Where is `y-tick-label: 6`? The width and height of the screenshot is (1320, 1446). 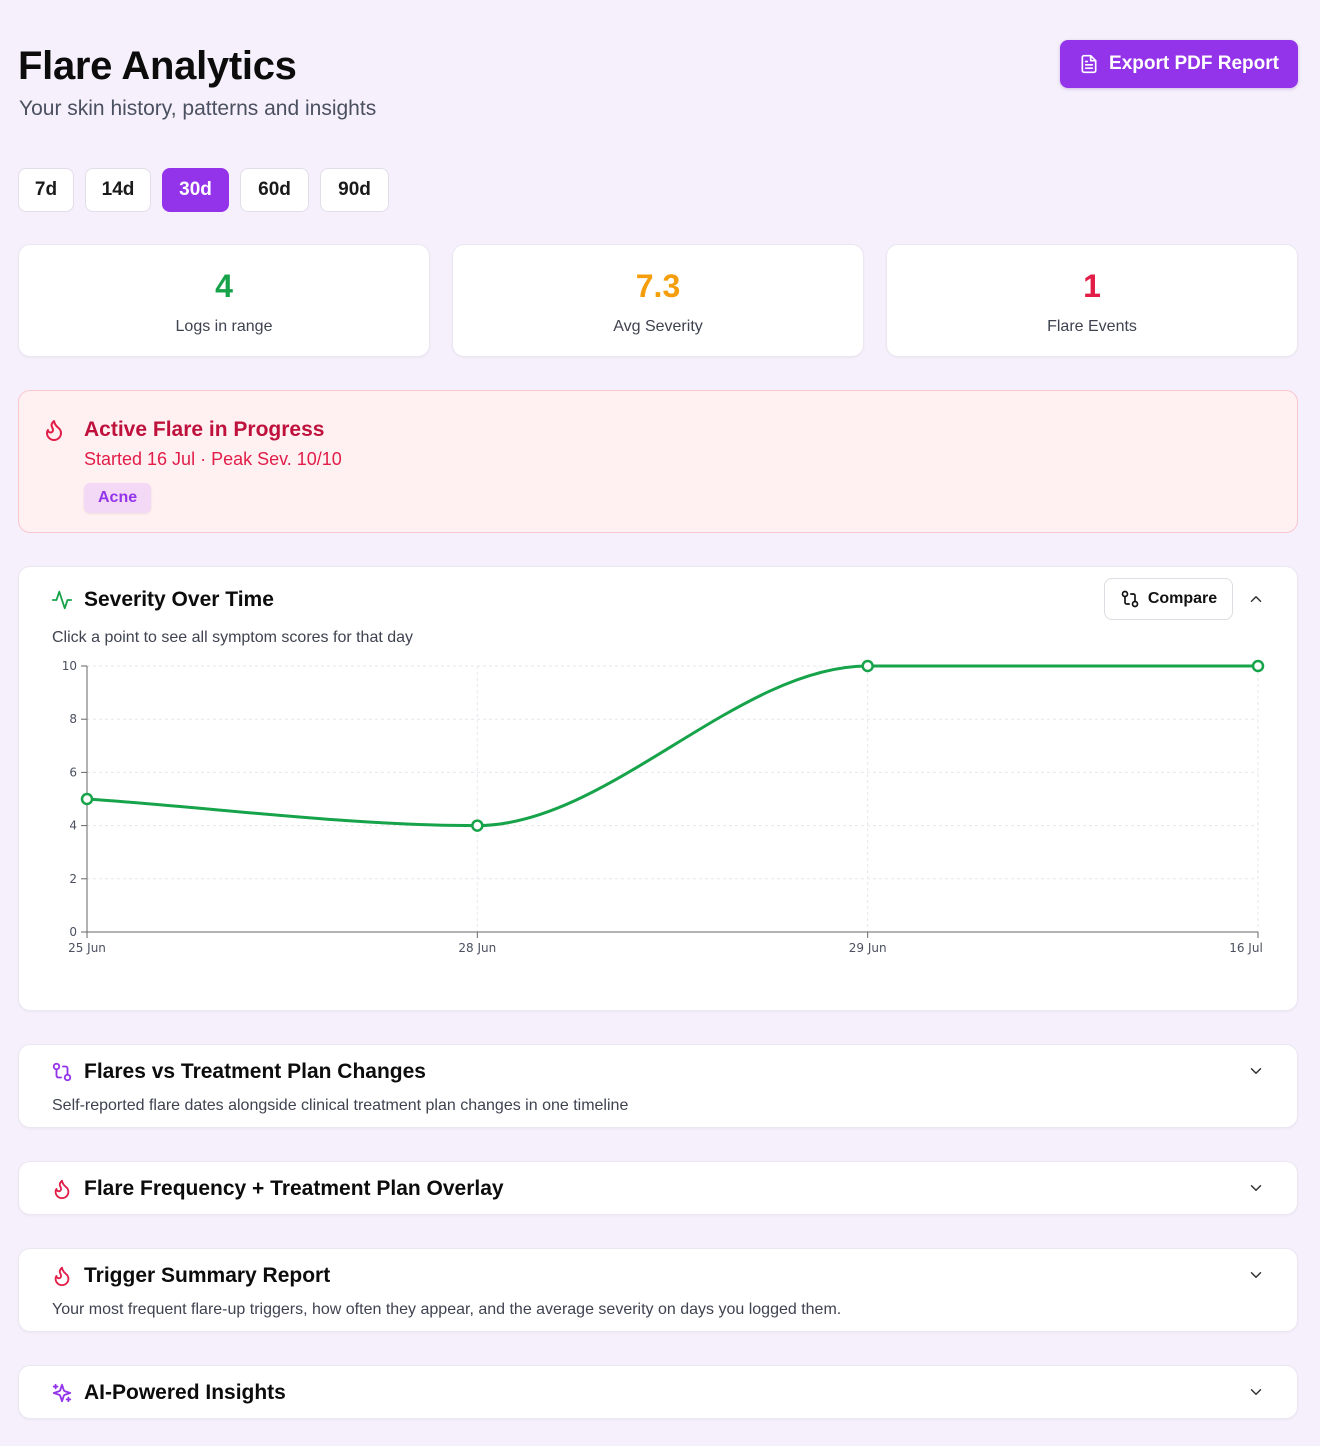
y-tick-label: 6 is located at coordinates (73, 772).